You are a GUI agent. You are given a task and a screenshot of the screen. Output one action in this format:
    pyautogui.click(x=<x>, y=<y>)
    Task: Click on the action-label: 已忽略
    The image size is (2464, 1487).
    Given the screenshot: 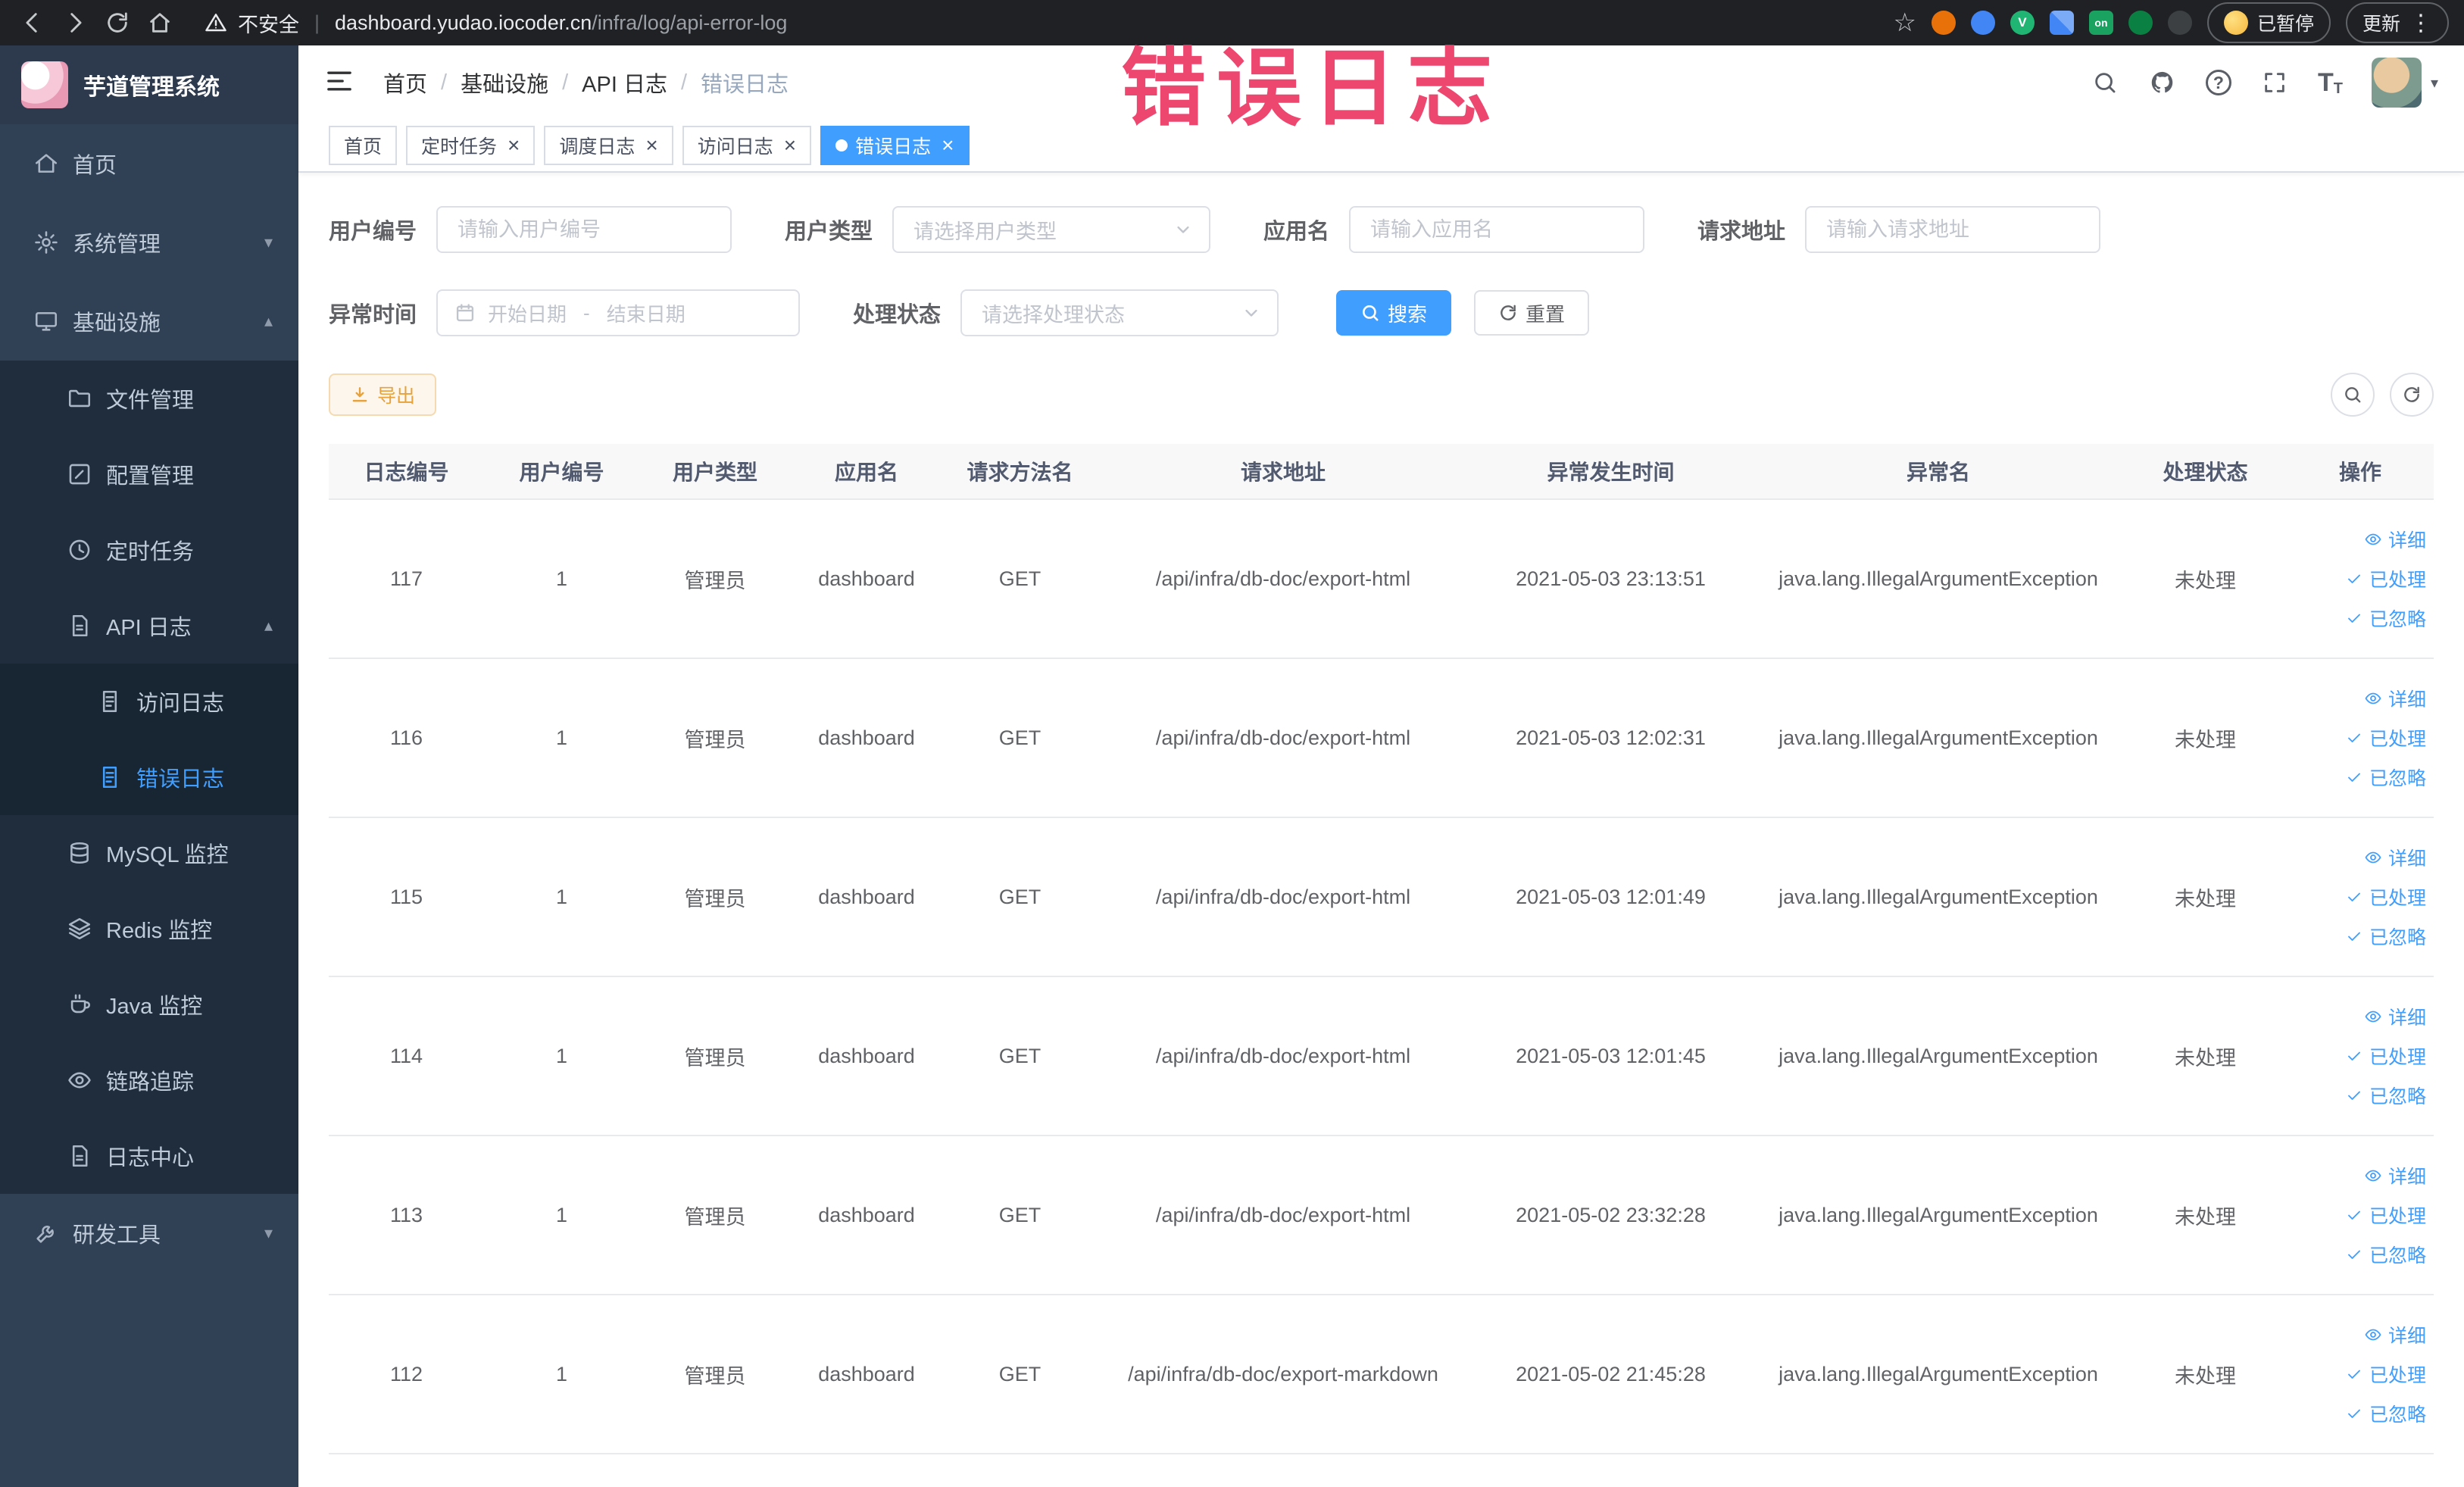 What is the action you would take?
    pyautogui.click(x=2397, y=778)
    